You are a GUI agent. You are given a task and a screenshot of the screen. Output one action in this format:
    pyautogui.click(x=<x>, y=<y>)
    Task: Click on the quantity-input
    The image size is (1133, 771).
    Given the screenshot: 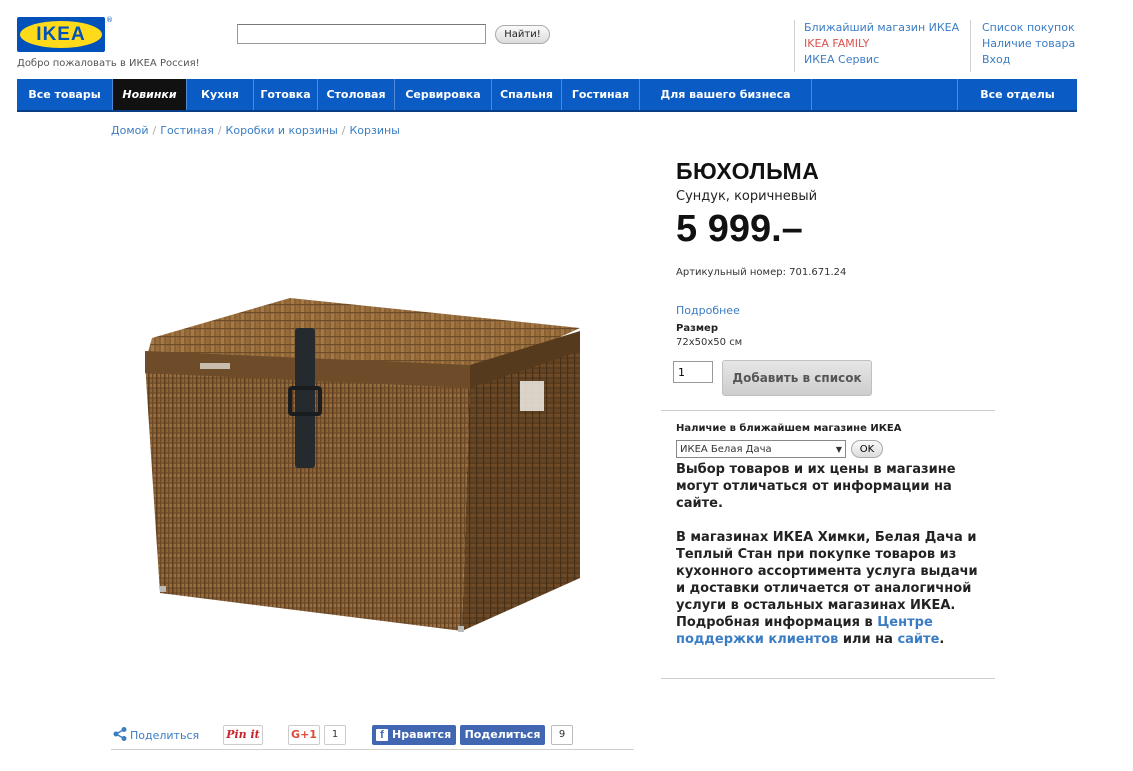 What is the action you would take?
    pyautogui.click(x=693, y=372)
    